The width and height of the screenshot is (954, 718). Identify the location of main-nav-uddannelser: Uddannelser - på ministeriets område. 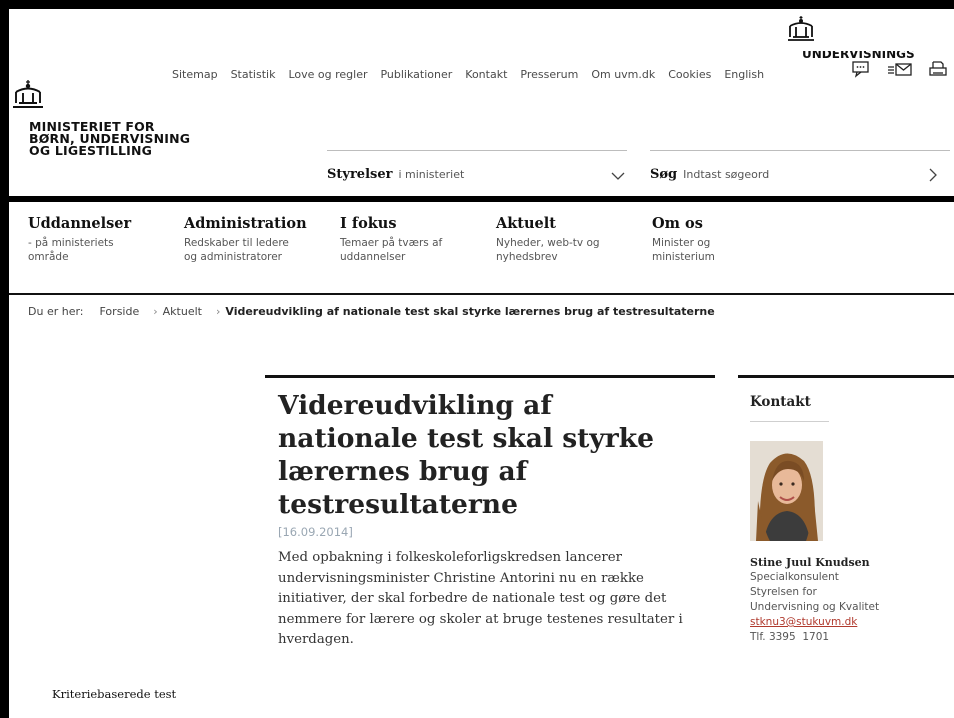
(106, 239).